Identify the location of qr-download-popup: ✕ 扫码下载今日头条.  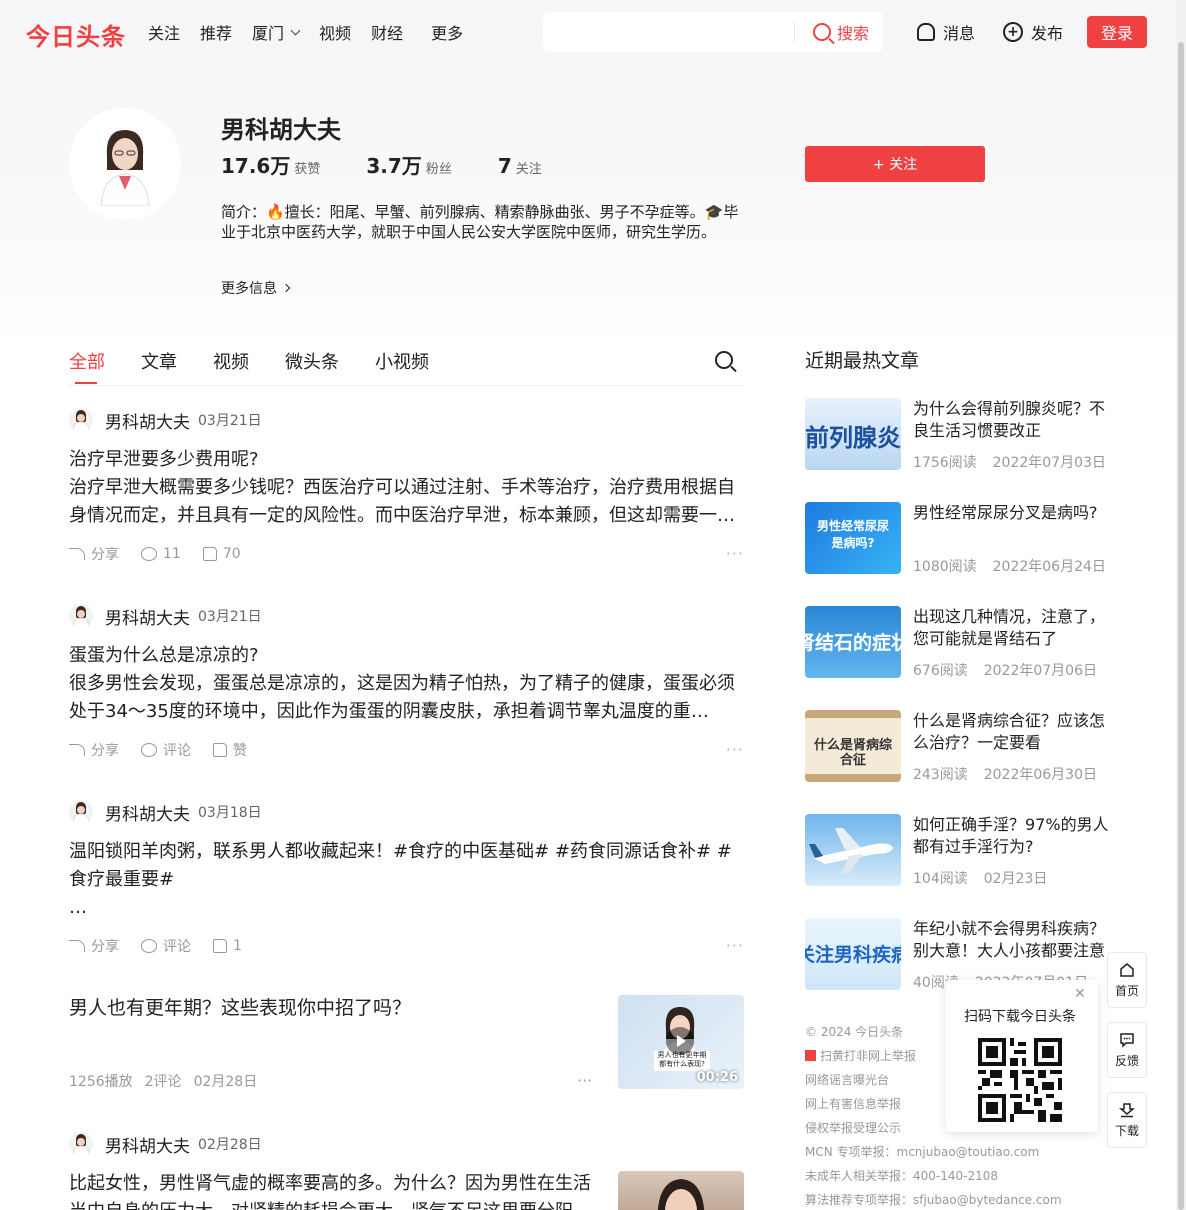
(1022, 1056).